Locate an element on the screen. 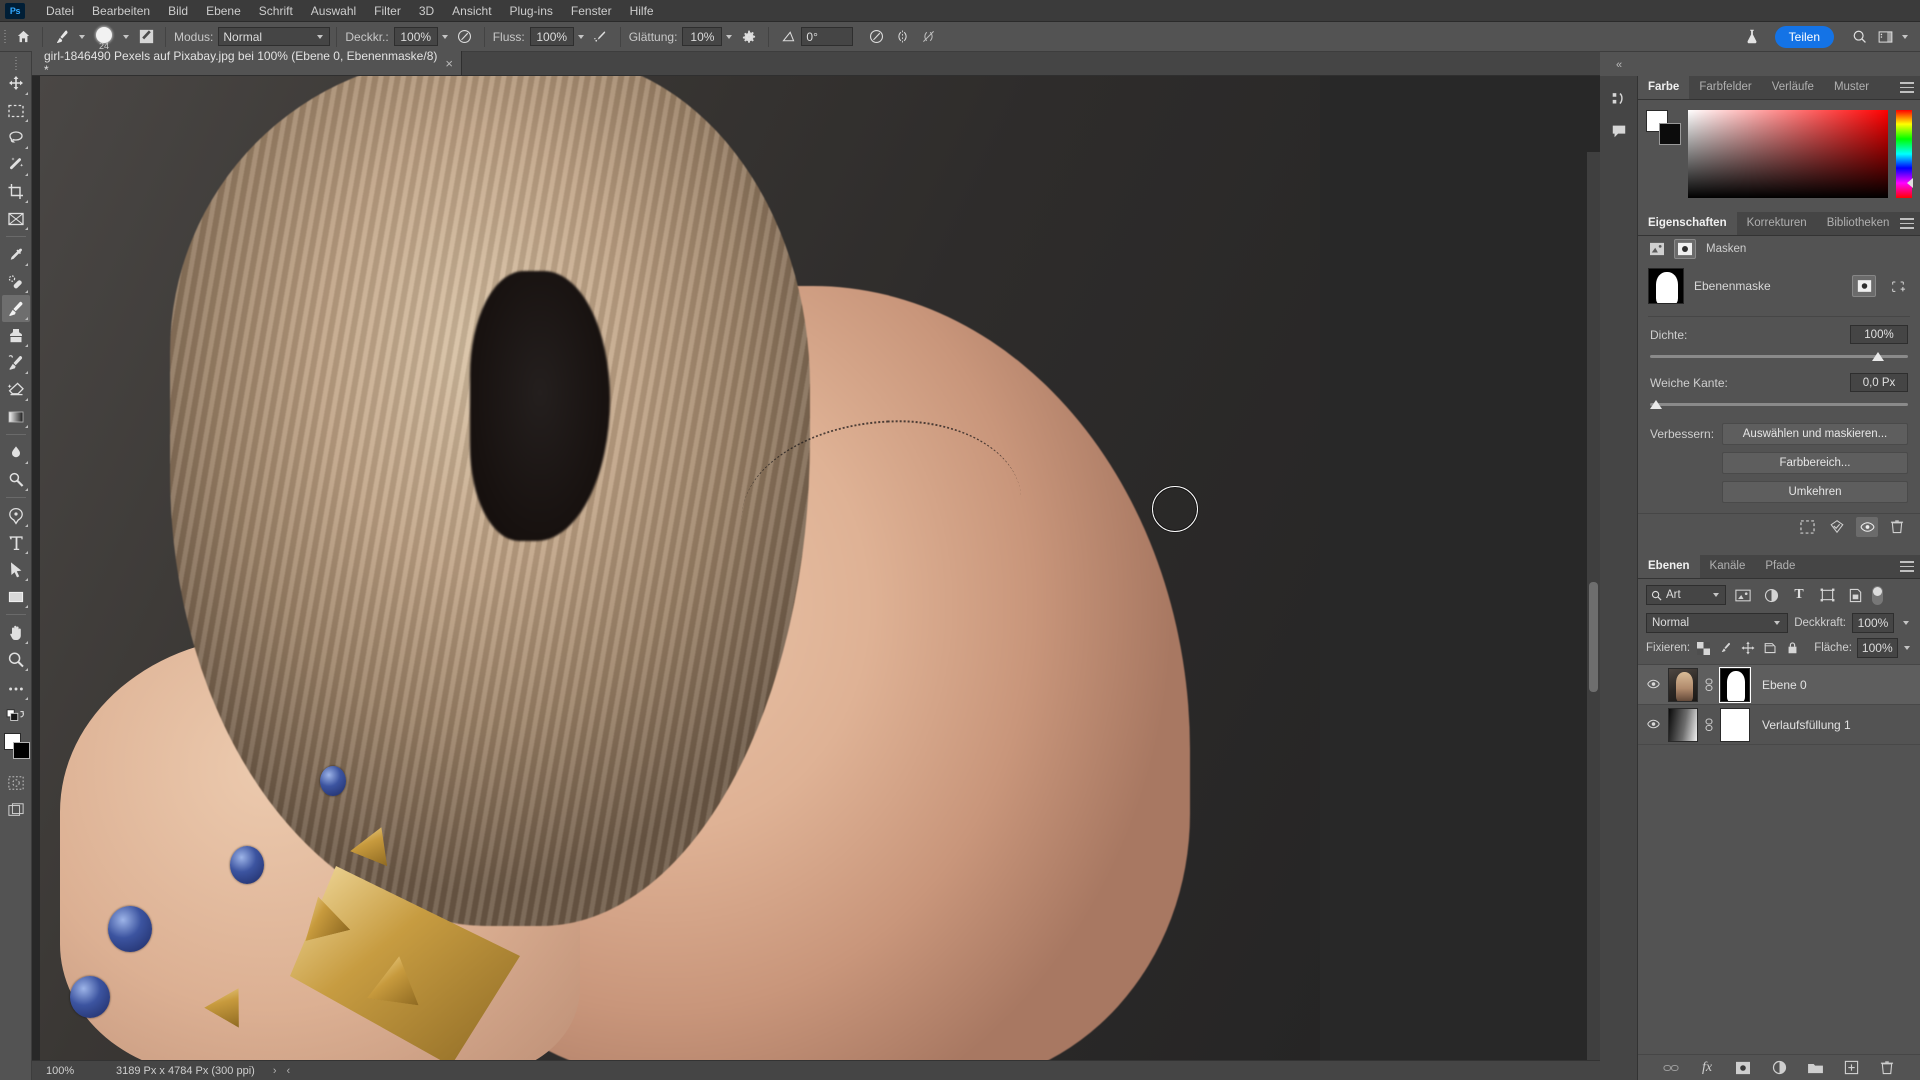 The image size is (1920, 1080). opacity-input: 100% is located at coordinates (415, 36).